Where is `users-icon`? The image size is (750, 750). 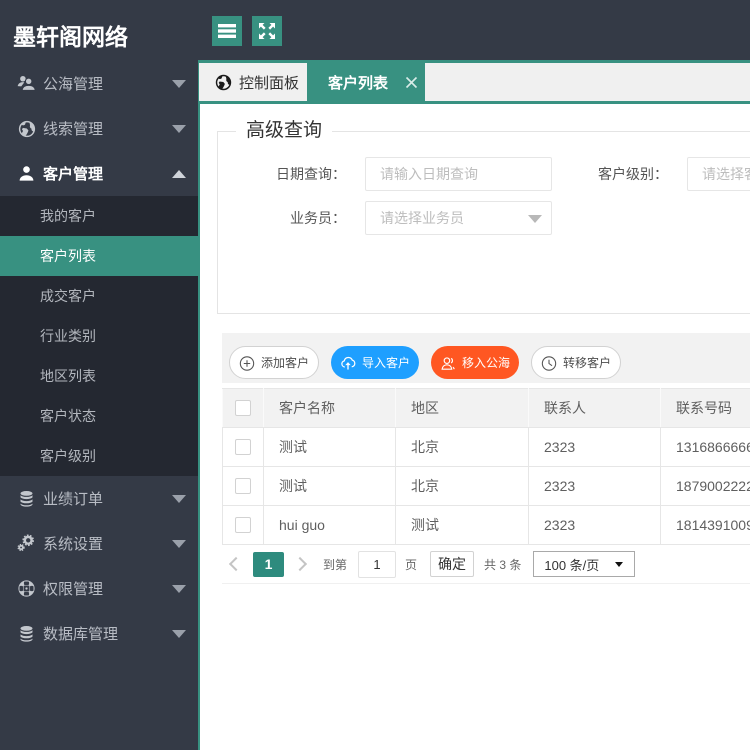 users-icon is located at coordinates (26, 83).